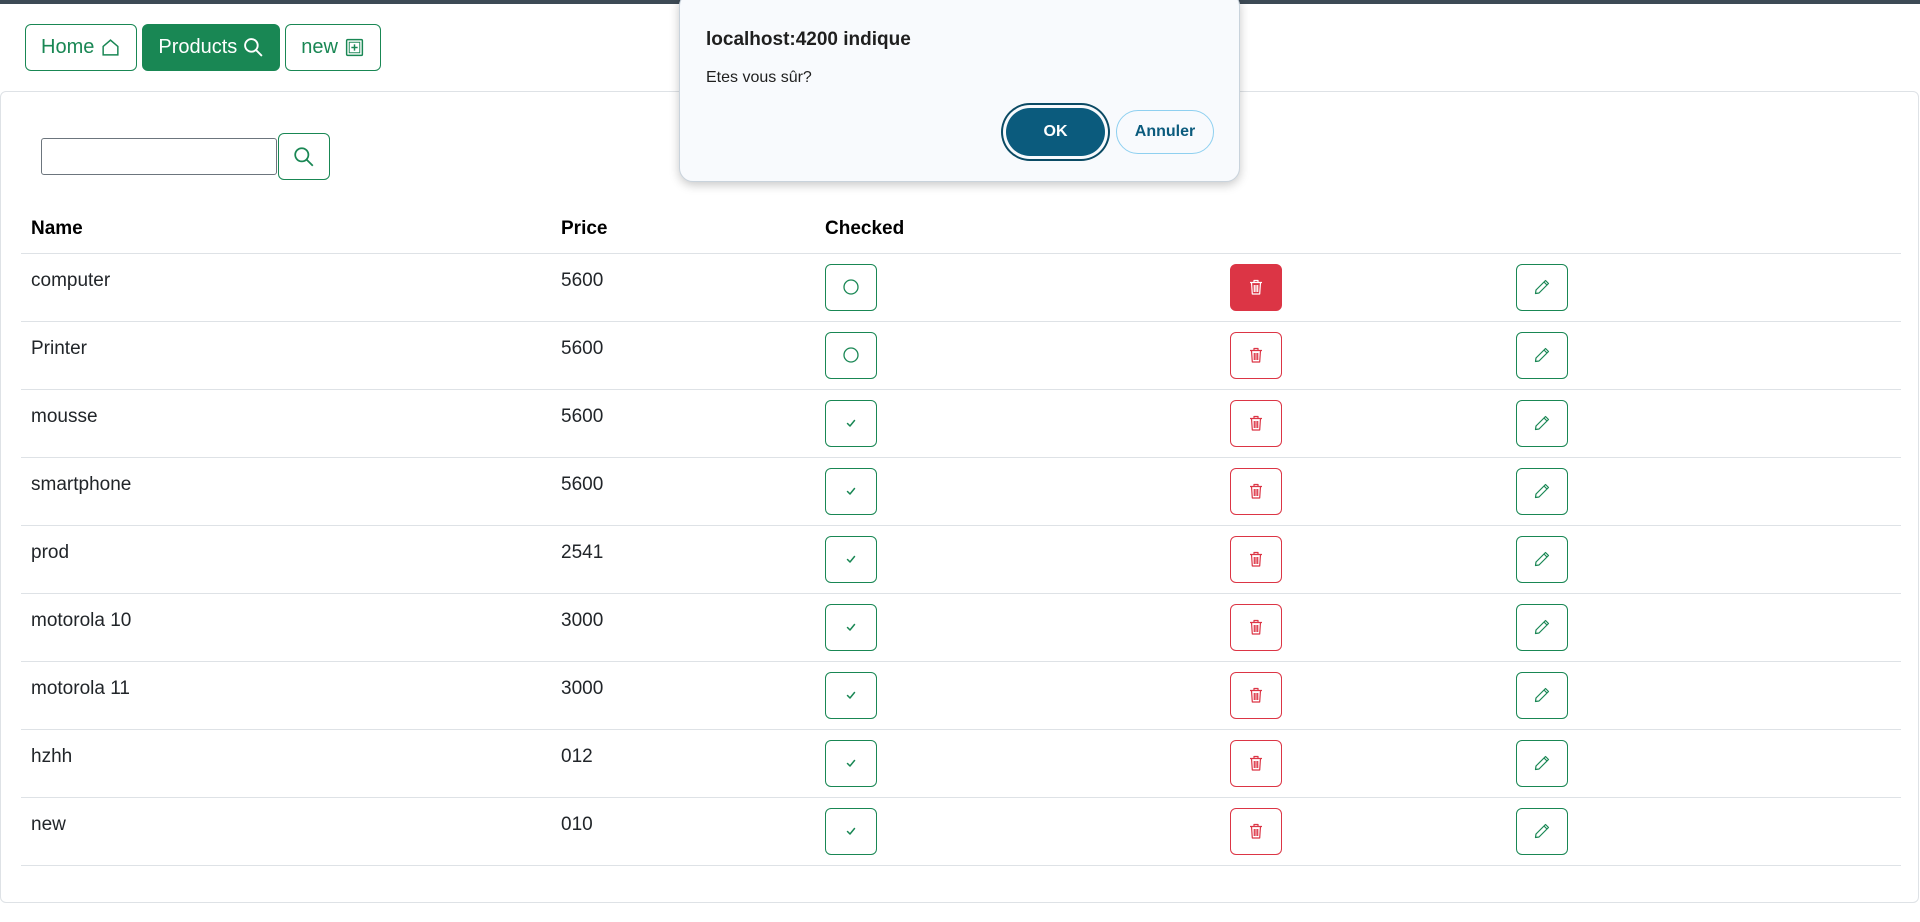 This screenshot has height=922, width=1920. What do you see at coordinates (1363, 229) in the screenshot?
I see `column-header-delete` at bounding box center [1363, 229].